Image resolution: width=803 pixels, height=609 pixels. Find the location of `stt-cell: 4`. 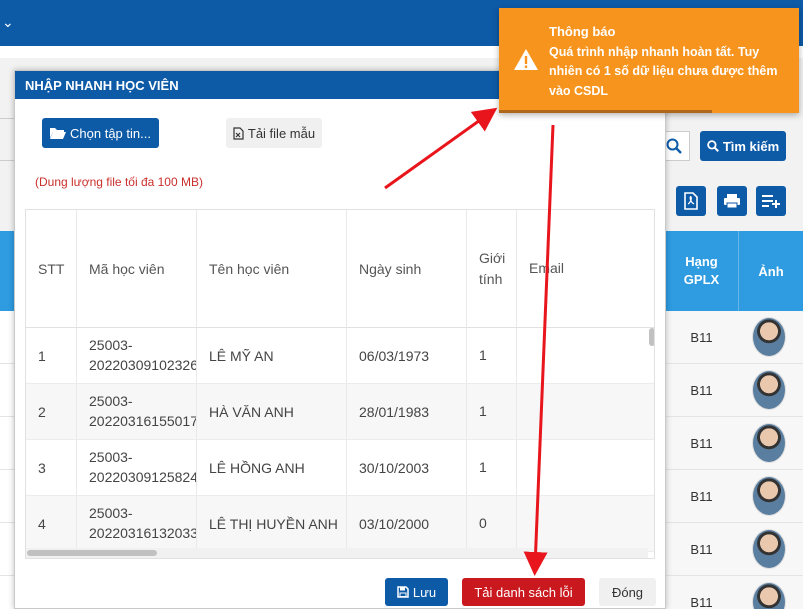

stt-cell: 4 is located at coordinates (51, 523).